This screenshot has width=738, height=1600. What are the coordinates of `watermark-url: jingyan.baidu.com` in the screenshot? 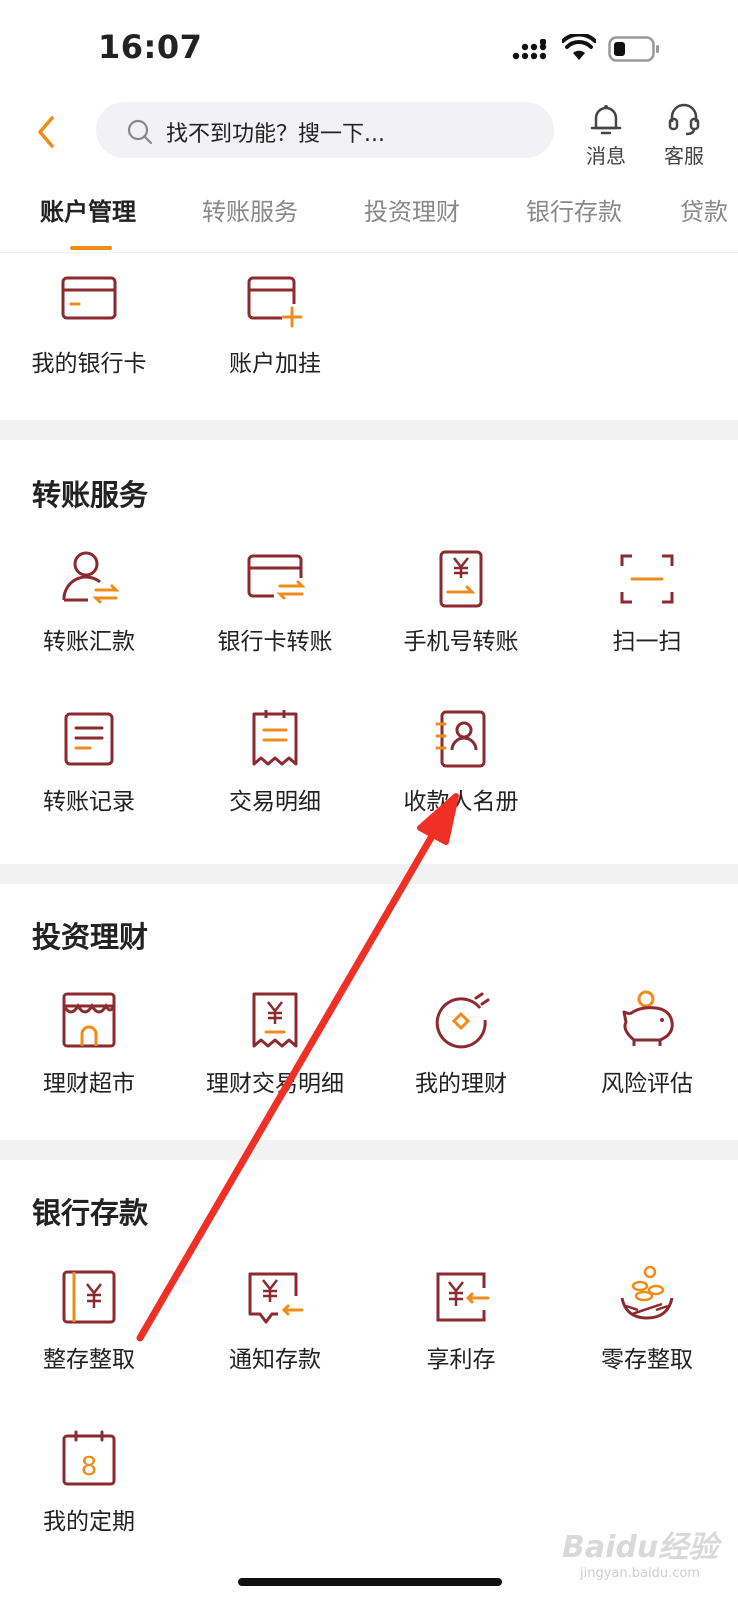 It's located at (640, 1573).